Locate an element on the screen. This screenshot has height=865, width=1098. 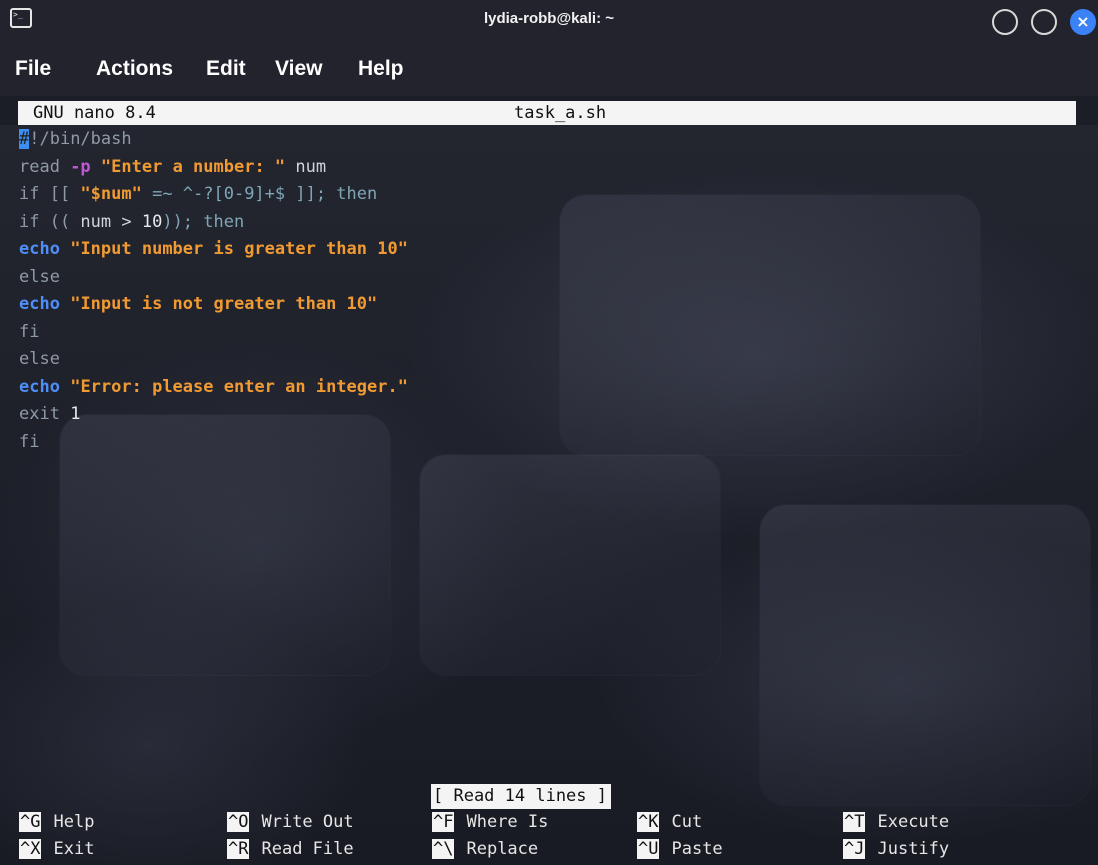
code-line: read -p "Enter a number: " num is located at coordinates (213, 168).